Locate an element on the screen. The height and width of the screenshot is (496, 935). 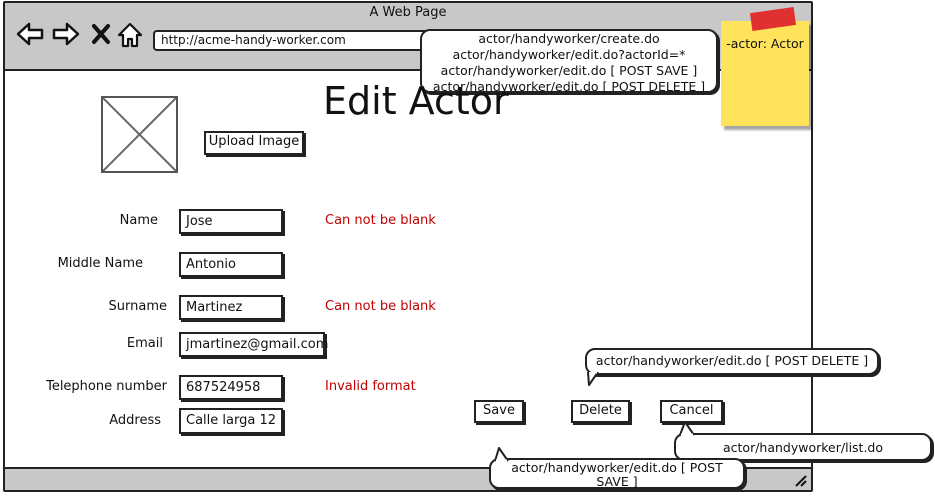
note-line: actor/handyworker/edit.do [ POST SAVE ] is located at coordinates (569, 70).